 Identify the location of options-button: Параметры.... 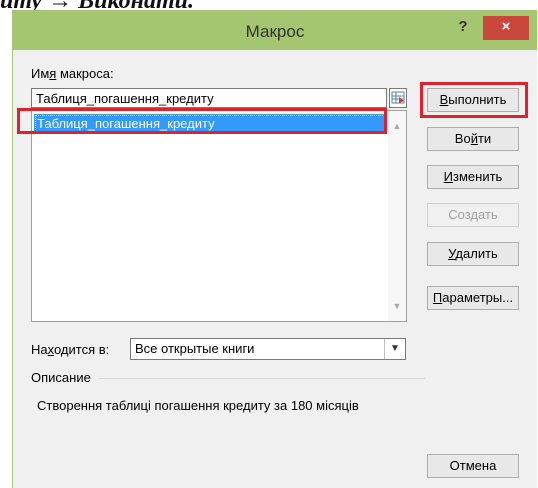
(473, 298).